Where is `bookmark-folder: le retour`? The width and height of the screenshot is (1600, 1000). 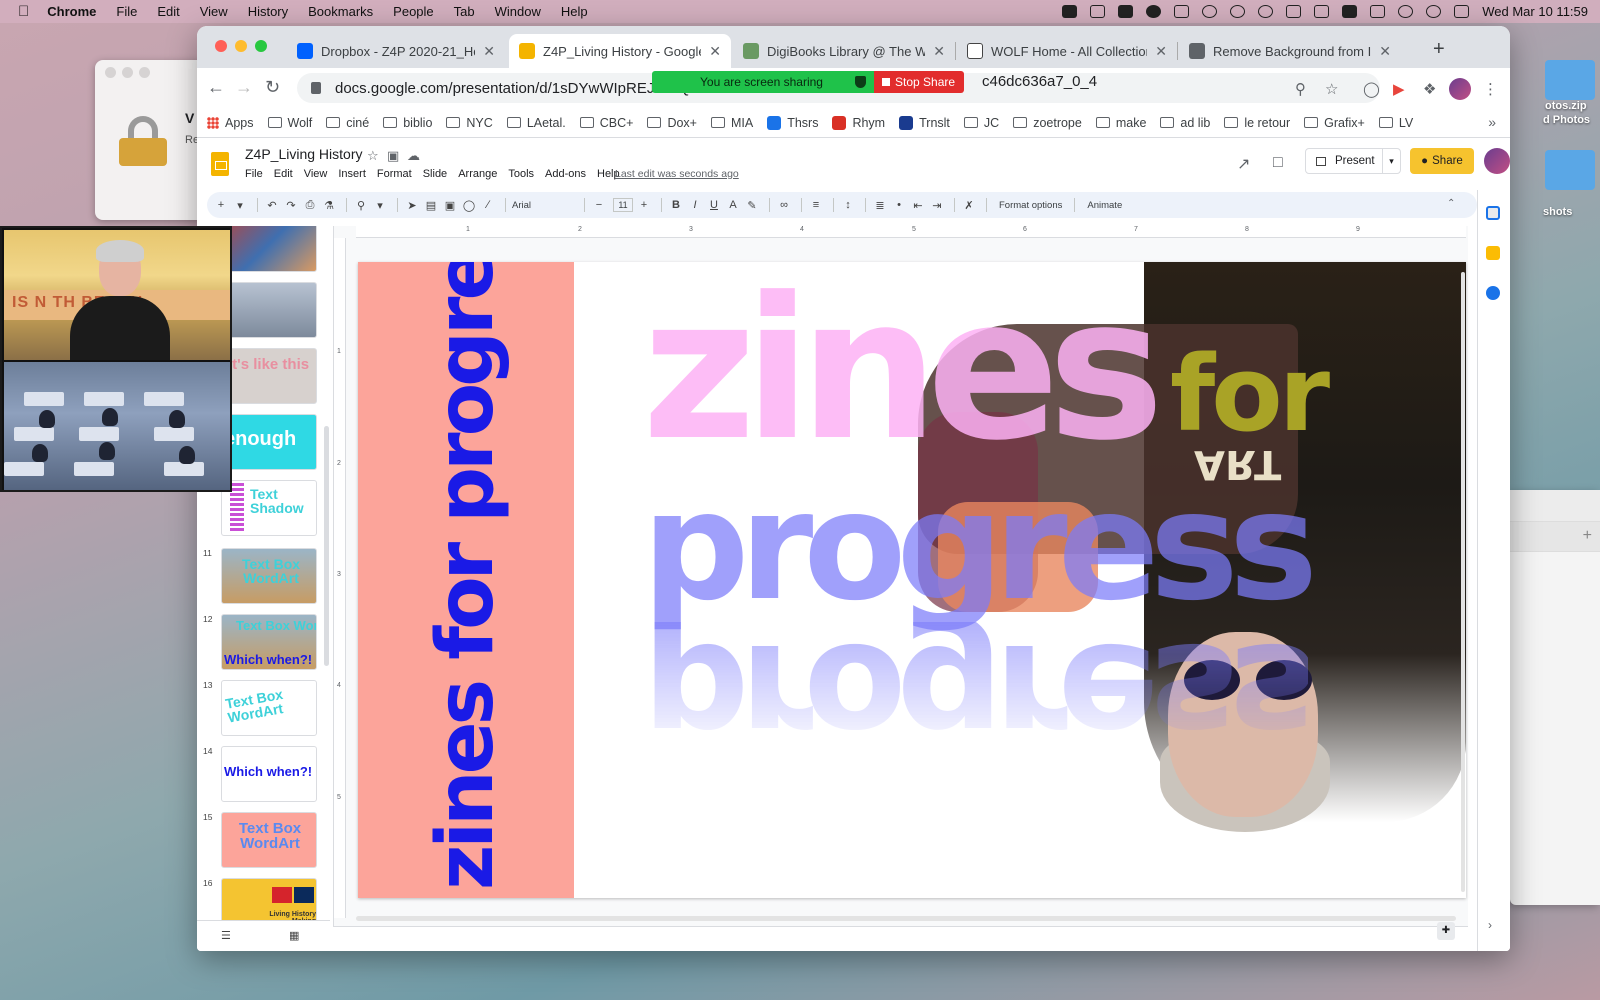
bookmark-folder: le retour is located at coordinates (1257, 123).